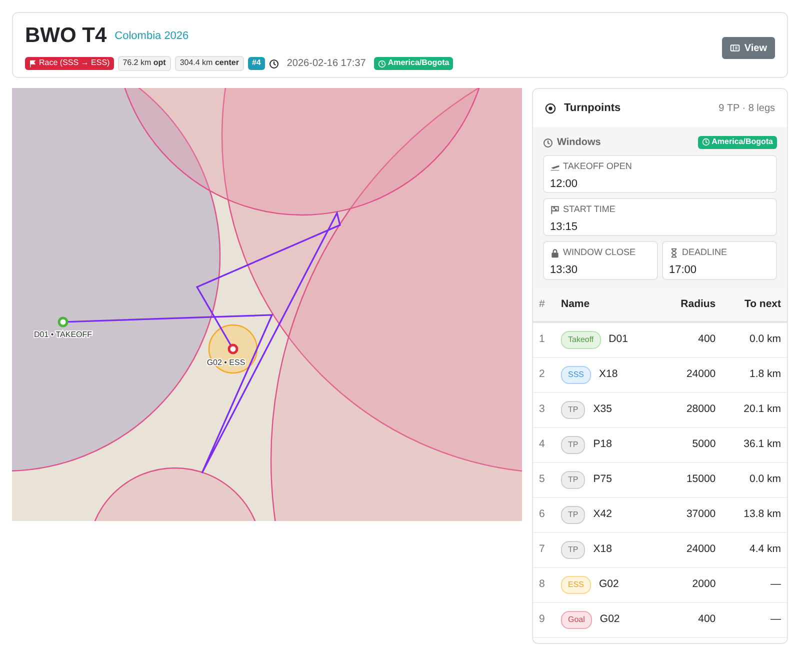 The width and height of the screenshot is (800, 647). I want to click on radius-cell: 28000, so click(690, 409).